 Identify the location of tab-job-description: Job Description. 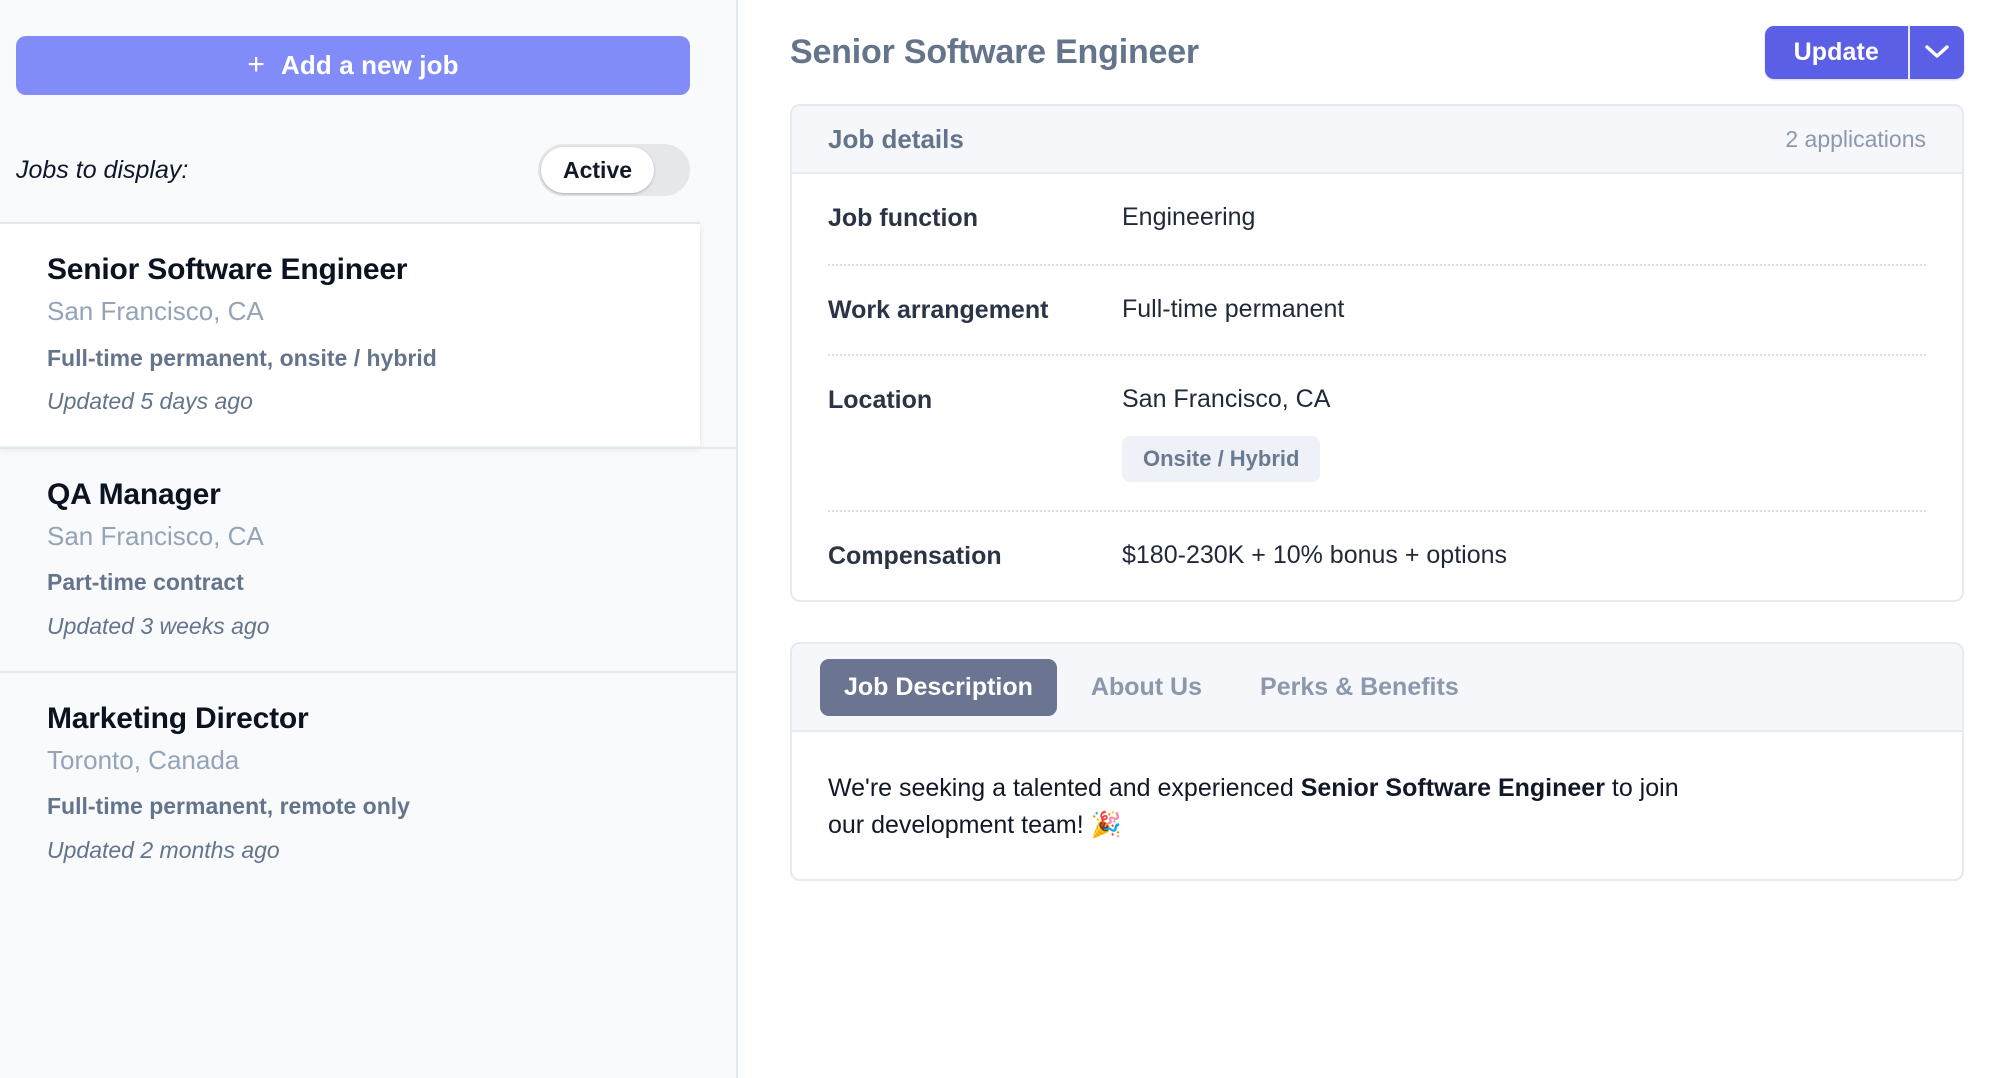
(938, 687).